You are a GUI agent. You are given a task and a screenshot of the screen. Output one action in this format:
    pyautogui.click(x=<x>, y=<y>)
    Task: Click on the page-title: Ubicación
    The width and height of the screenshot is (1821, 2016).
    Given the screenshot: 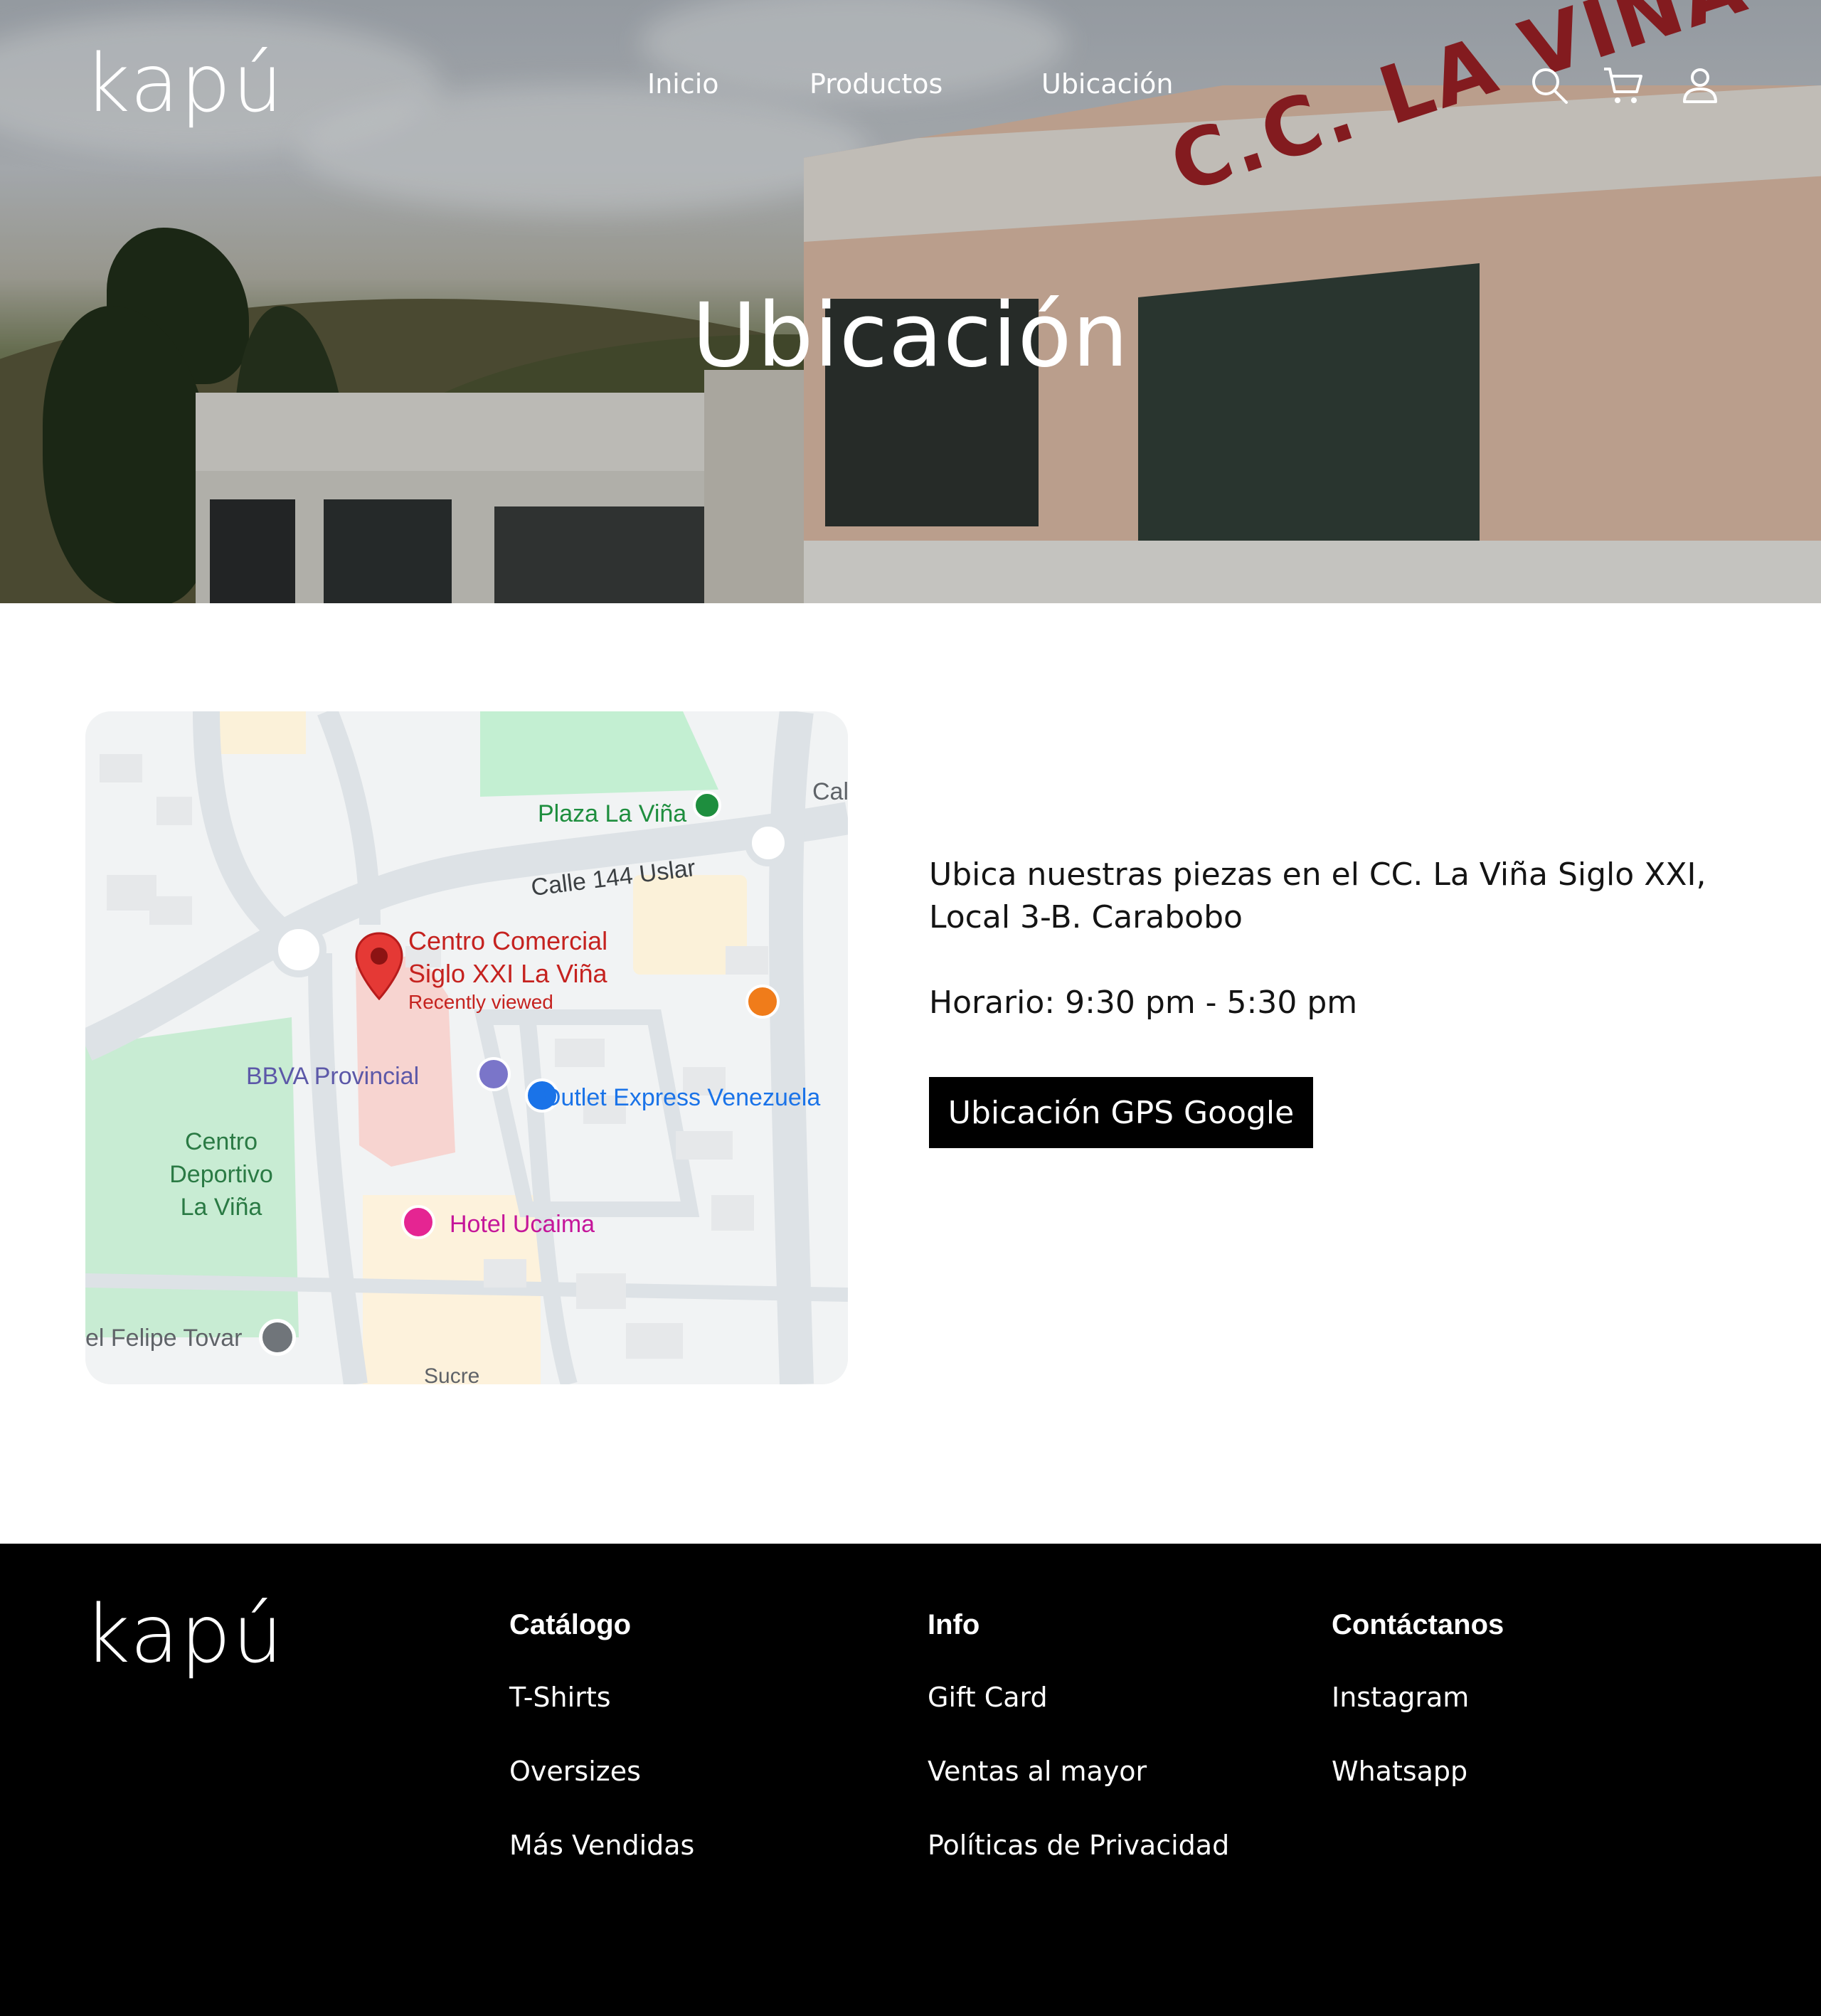 What is the action you would take?
    pyautogui.click(x=910, y=336)
    